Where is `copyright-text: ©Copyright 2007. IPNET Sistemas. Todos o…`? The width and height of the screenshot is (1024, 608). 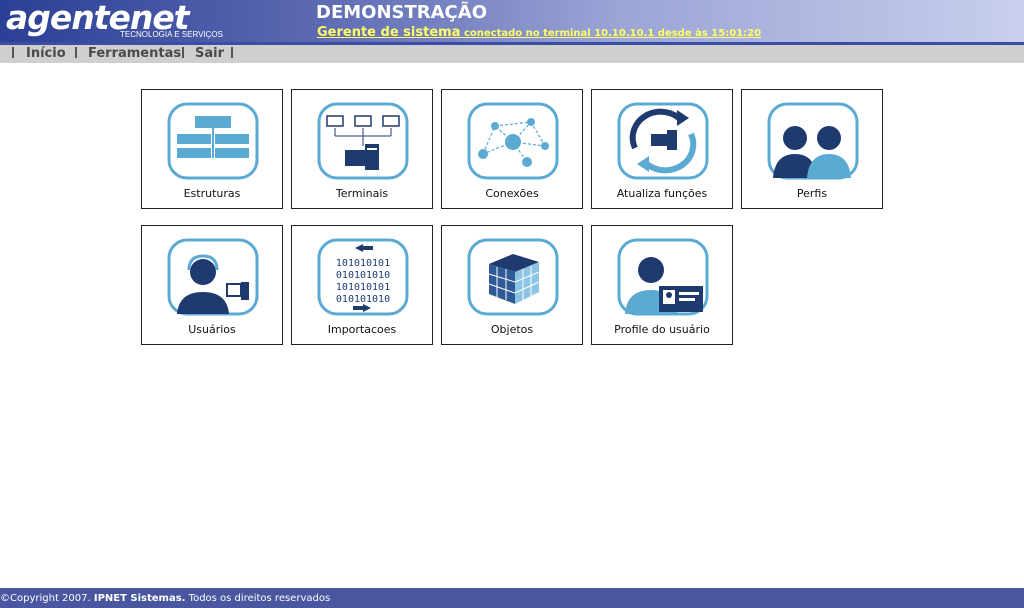 copyright-text: ©Copyright 2007. IPNET Sistemas. Todos o… is located at coordinates (165, 598).